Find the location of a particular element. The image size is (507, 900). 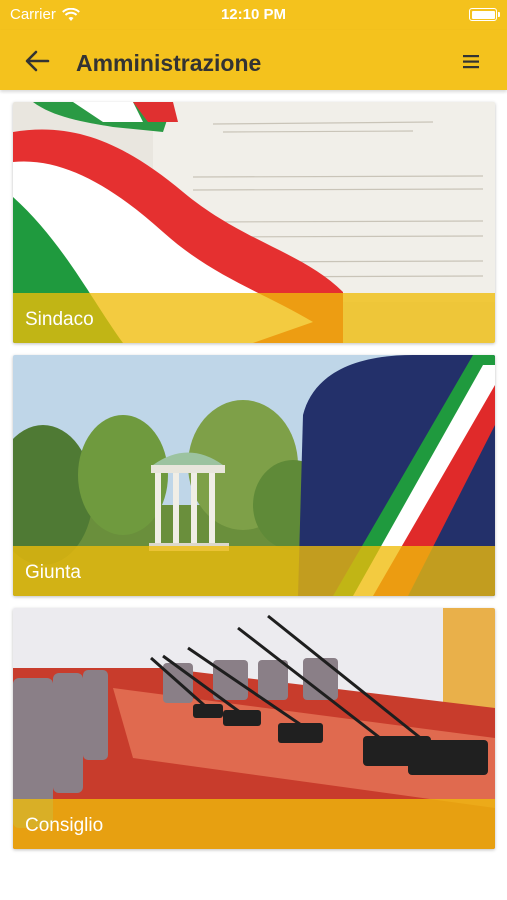

status-bar: Carrier 12:10 PM is located at coordinates (253, 15).